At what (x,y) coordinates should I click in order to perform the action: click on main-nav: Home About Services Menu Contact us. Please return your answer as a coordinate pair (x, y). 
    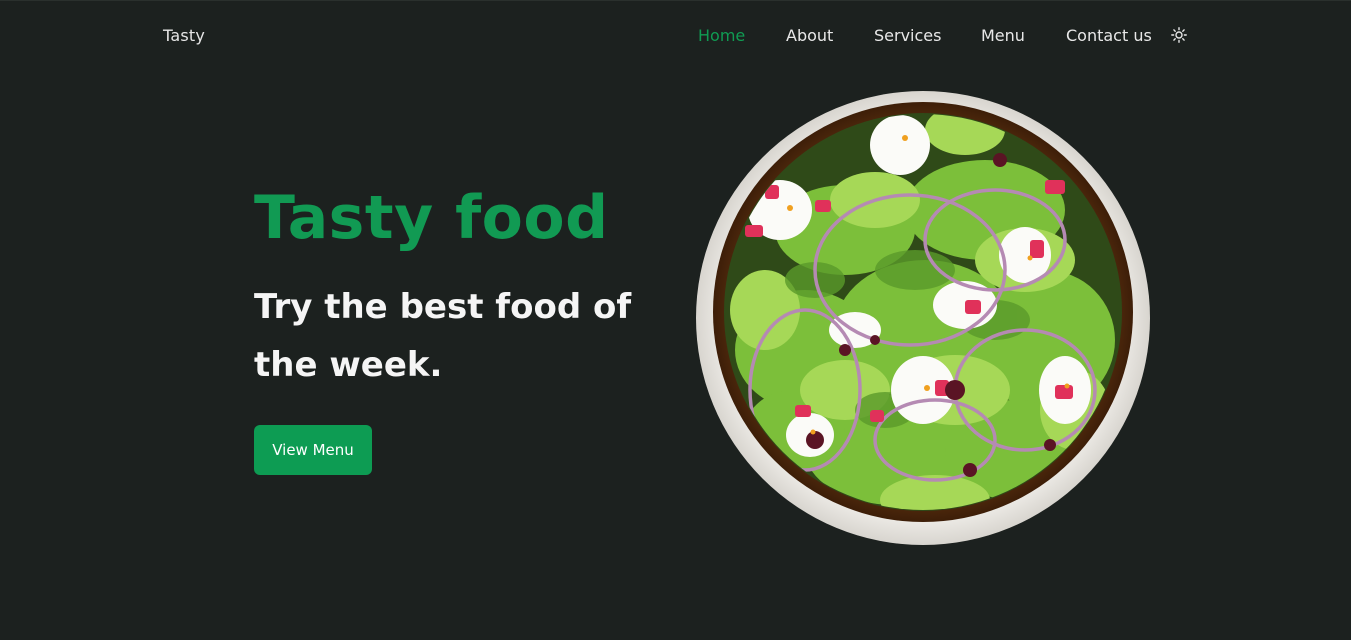
    Looking at the image, I should click on (675, 37).